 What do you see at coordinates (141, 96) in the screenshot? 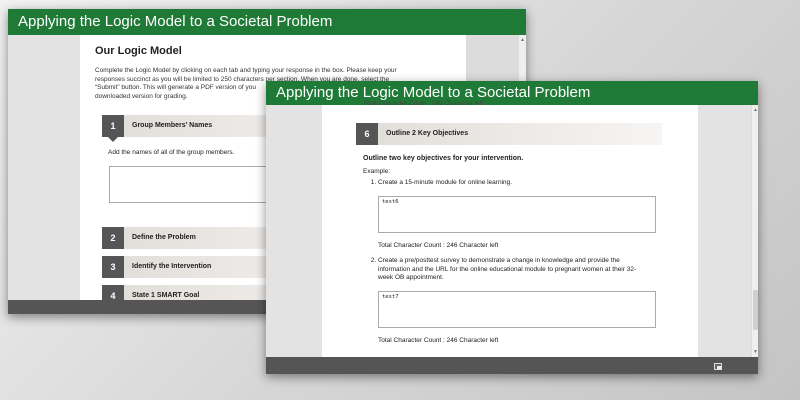
I see `intro-line: downloaded version for grading.` at bounding box center [141, 96].